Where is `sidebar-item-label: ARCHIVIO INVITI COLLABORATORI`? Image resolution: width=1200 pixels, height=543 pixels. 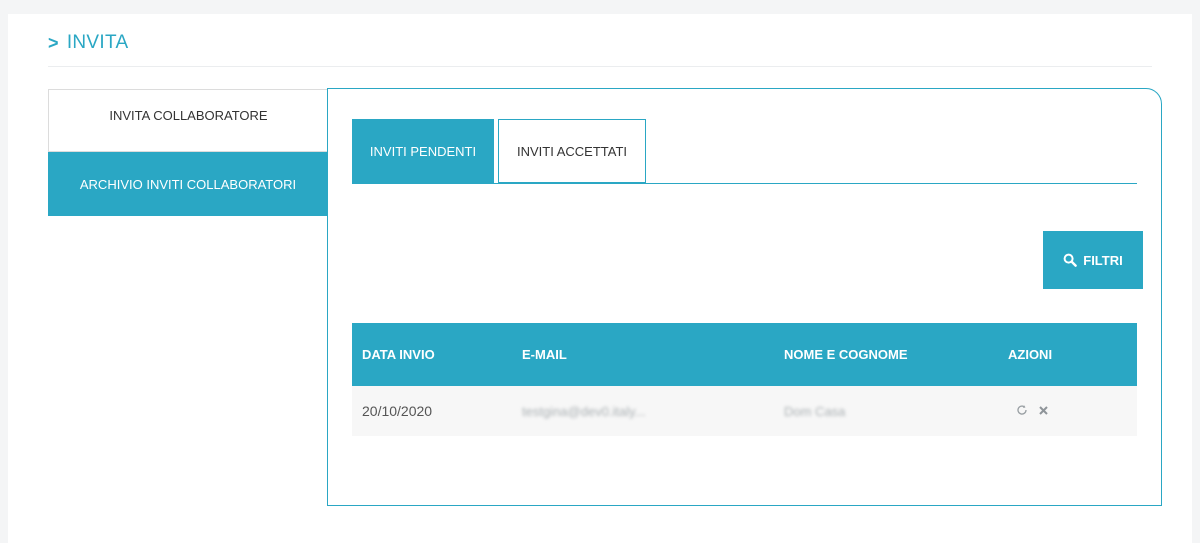 sidebar-item-label: ARCHIVIO INVITI COLLABORATORI is located at coordinates (188, 184).